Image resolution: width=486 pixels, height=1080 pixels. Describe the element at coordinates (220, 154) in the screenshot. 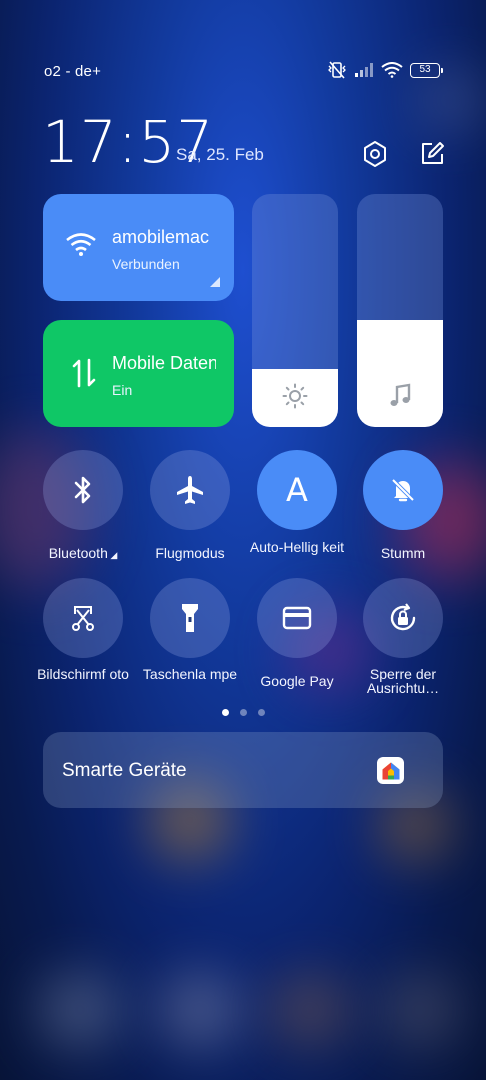

I see `clock-date: Sa, 25. Feb` at that location.